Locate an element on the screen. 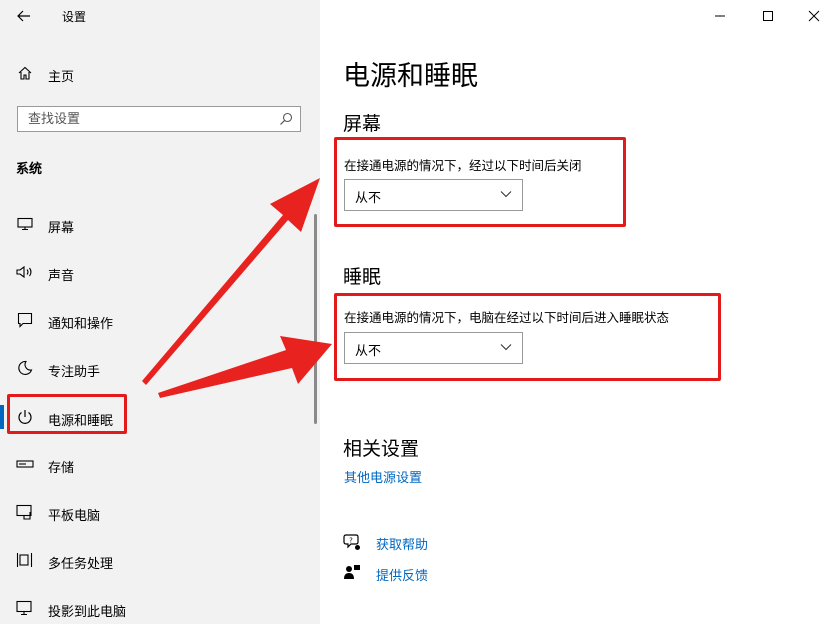 The width and height of the screenshot is (838, 628). minimize-button is located at coordinates (720, 16).